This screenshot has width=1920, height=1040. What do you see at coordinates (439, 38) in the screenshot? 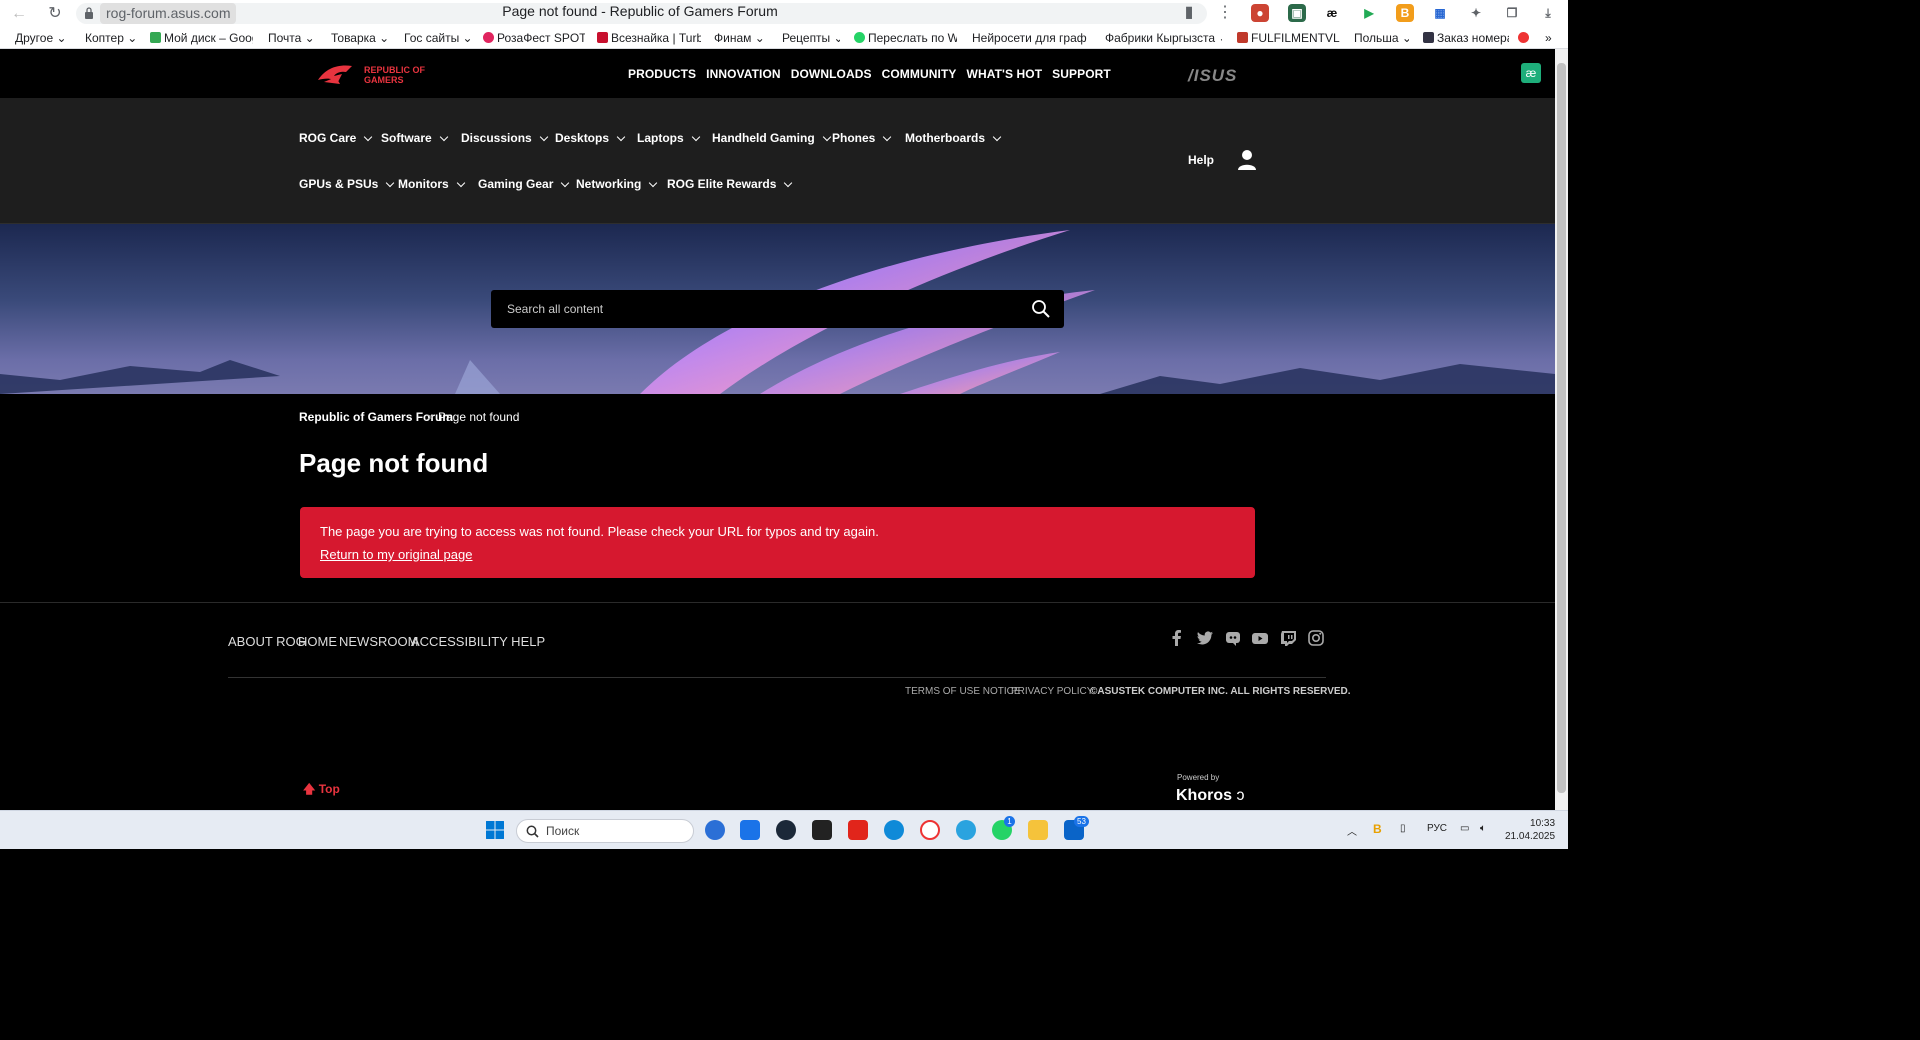
I see `bookmark-folder: Гос сайты ⌄` at bounding box center [439, 38].